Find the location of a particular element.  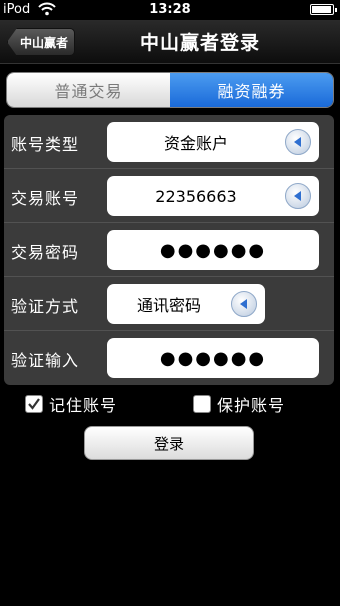

nav-bar: 中山赢者 中山赢者登录 is located at coordinates (170, 42).